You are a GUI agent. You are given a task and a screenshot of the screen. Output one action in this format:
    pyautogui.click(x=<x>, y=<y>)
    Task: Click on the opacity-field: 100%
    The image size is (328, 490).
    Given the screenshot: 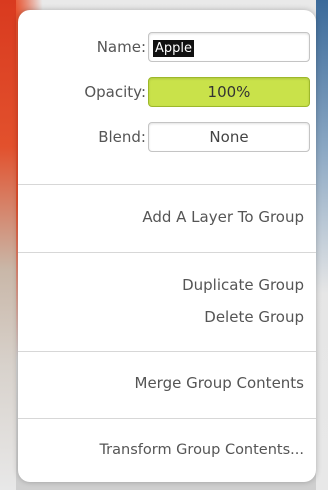 What is the action you would take?
    pyautogui.click(x=229, y=92)
    